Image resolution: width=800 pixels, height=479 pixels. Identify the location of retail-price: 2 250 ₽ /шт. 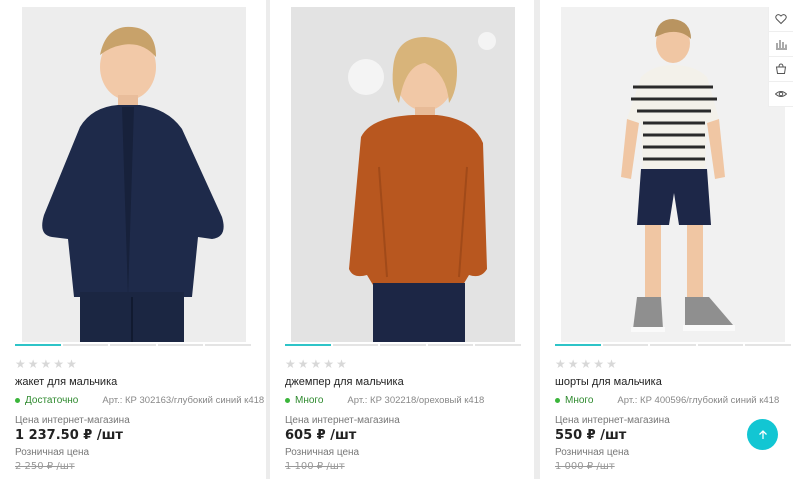
(45, 466).